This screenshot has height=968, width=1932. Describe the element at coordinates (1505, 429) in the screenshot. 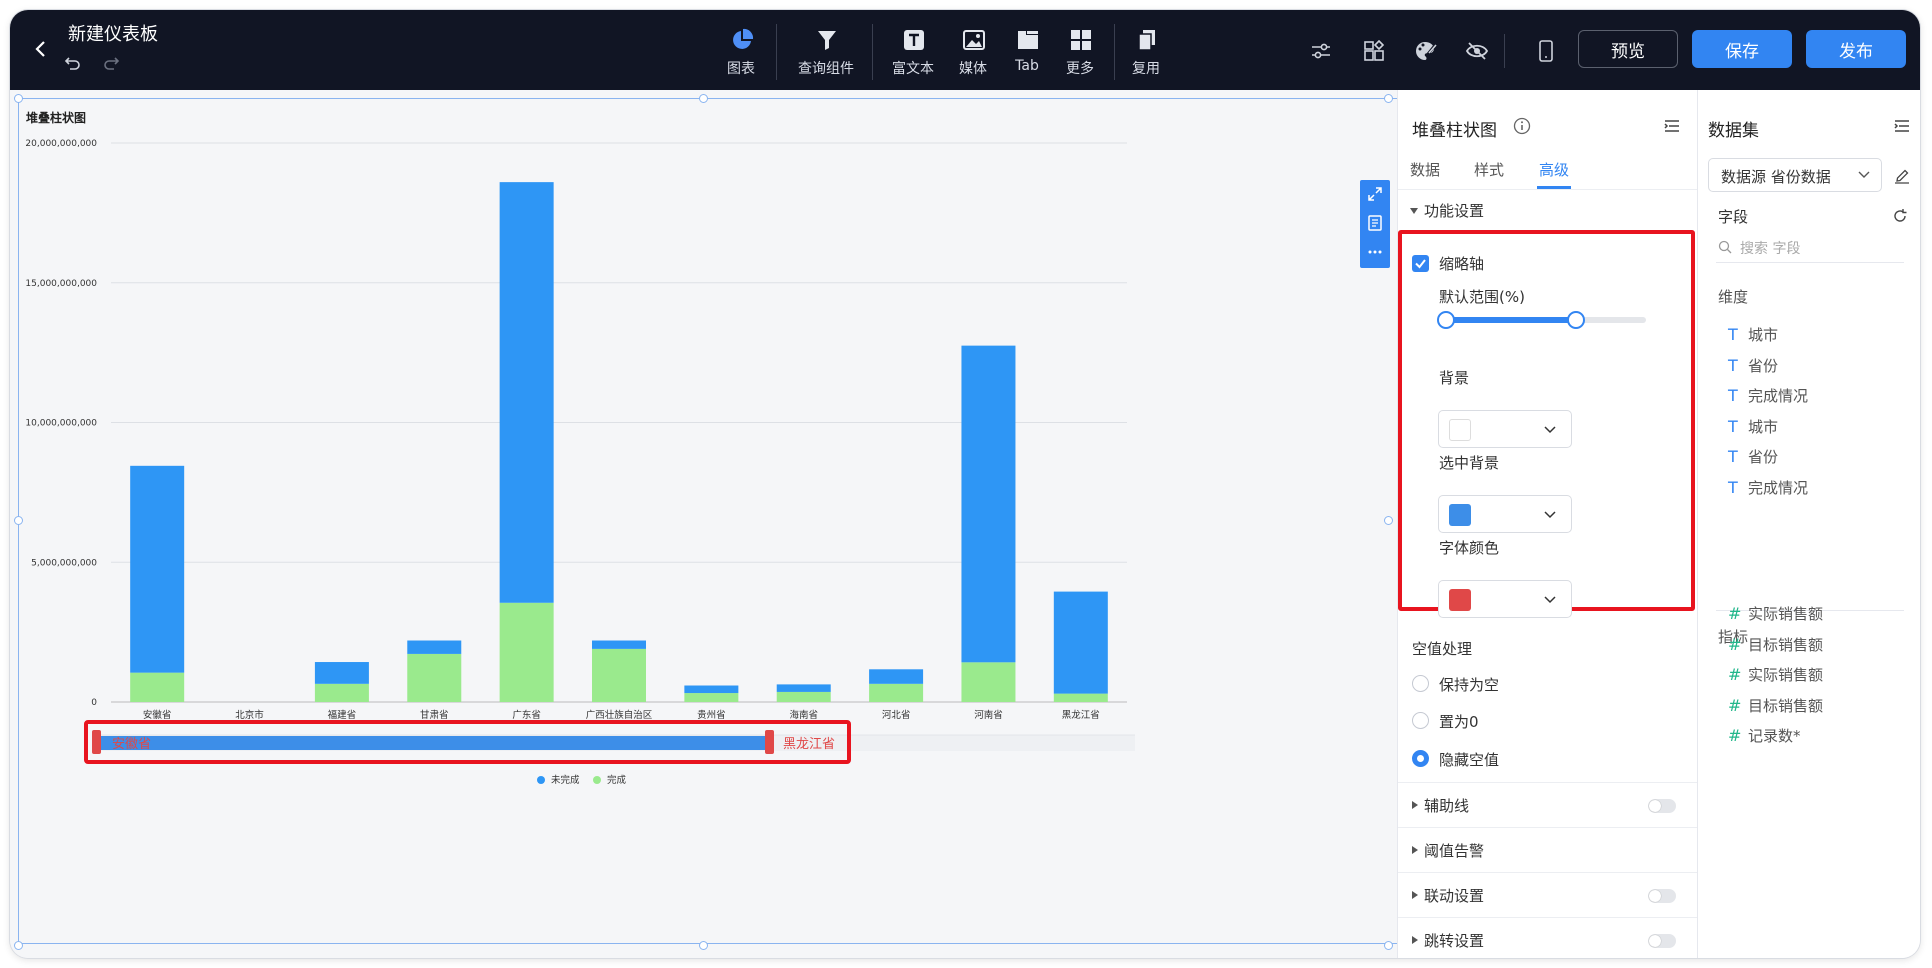

I see `background-color-select` at that location.